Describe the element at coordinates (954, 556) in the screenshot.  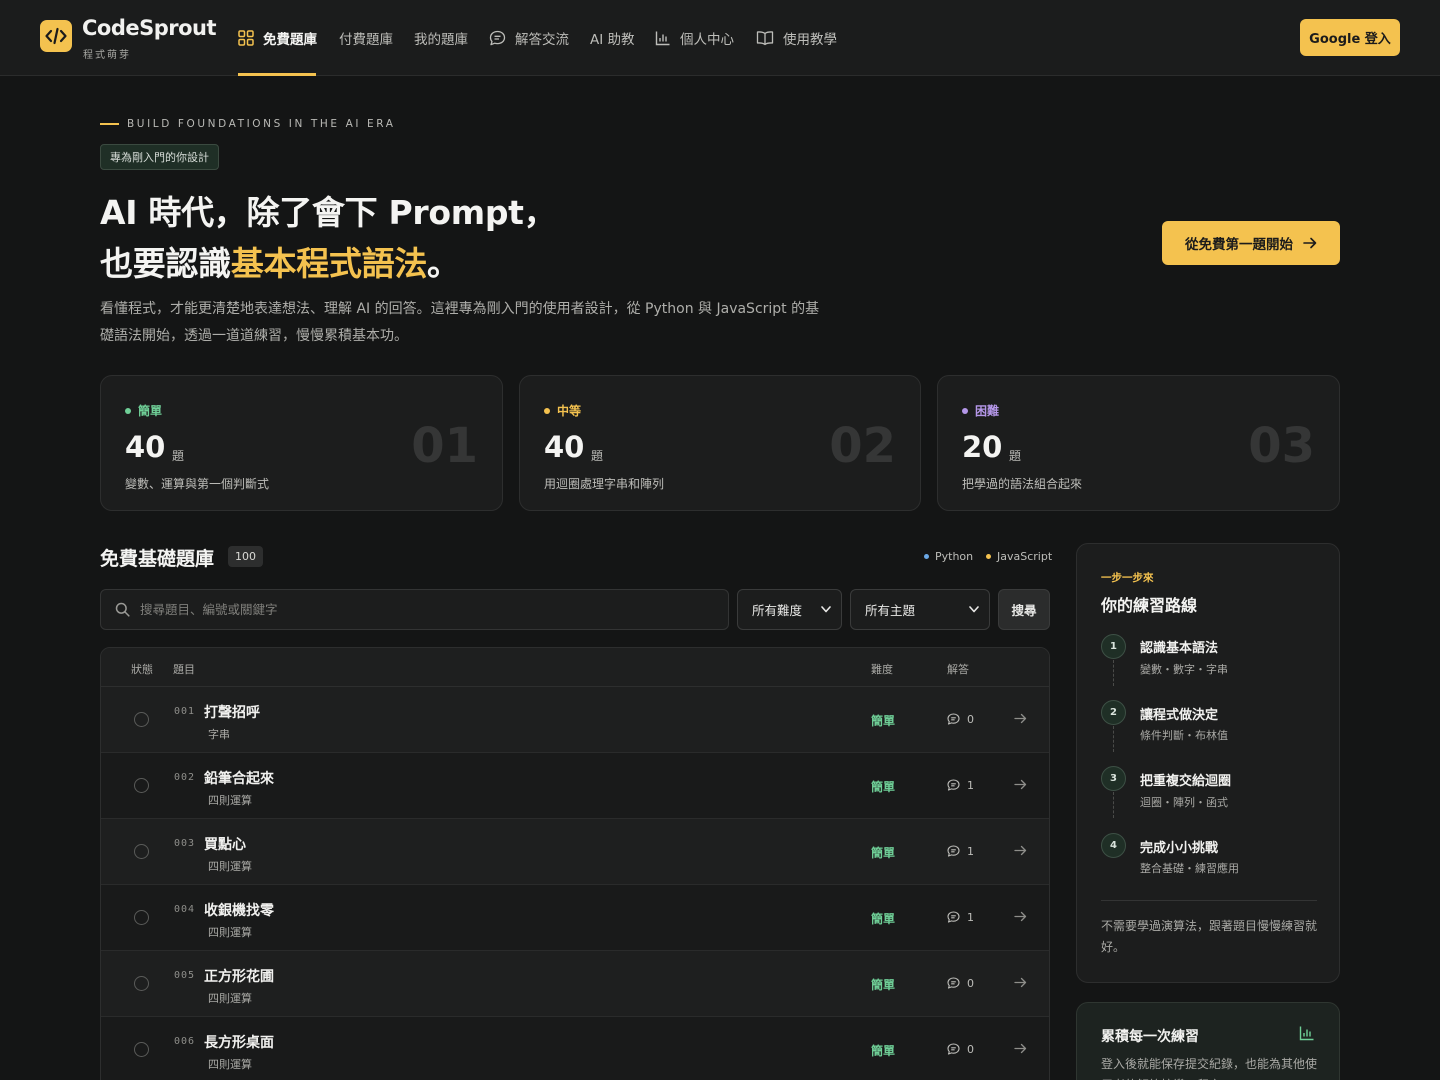
I see `legend-label: Python` at that location.